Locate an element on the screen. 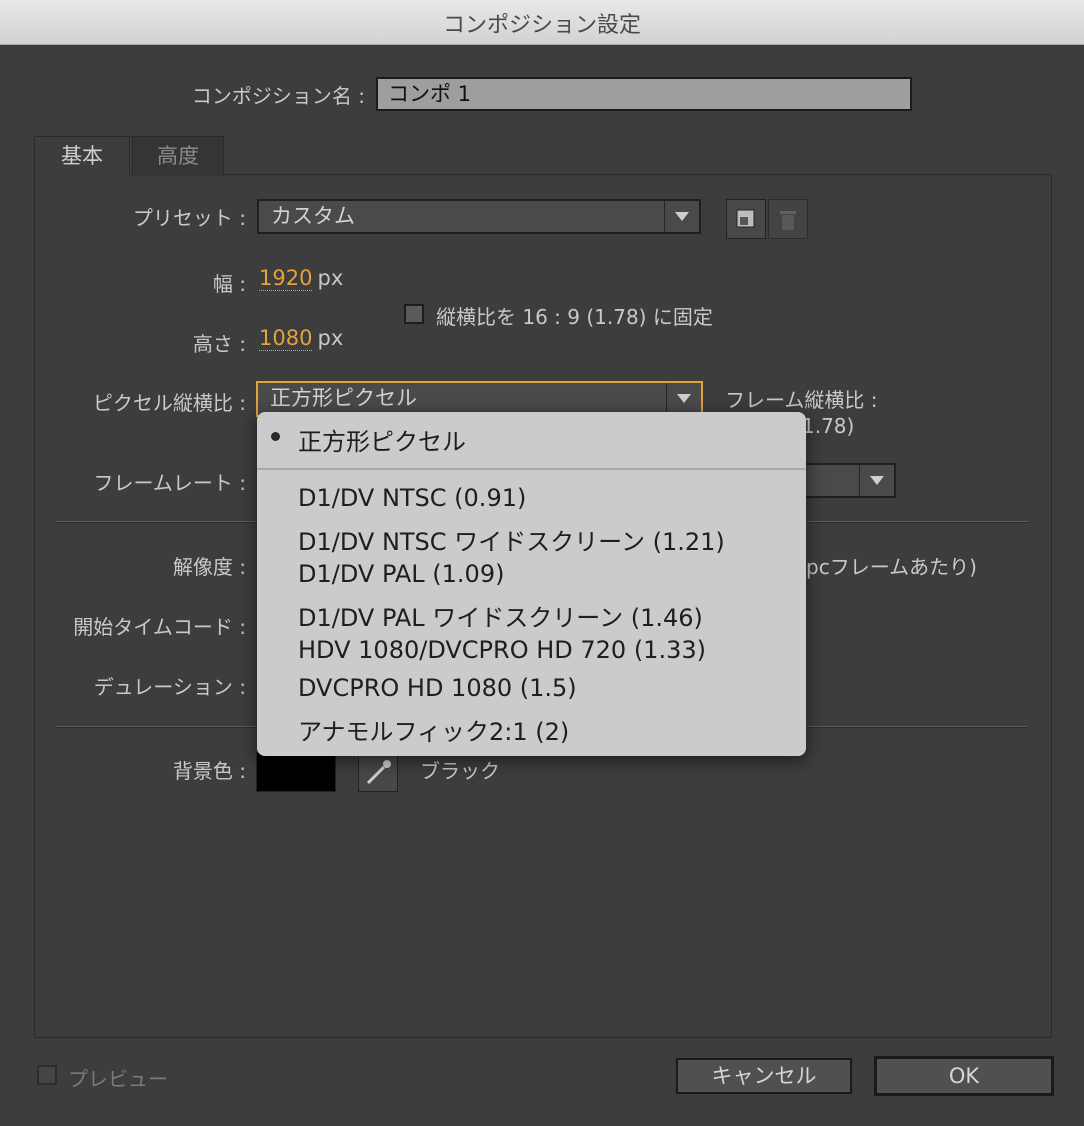 Image resolution: width=1084 pixels, height=1126 pixels. resolution-info: pcフレームあたり) is located at coordinates (891, 567).